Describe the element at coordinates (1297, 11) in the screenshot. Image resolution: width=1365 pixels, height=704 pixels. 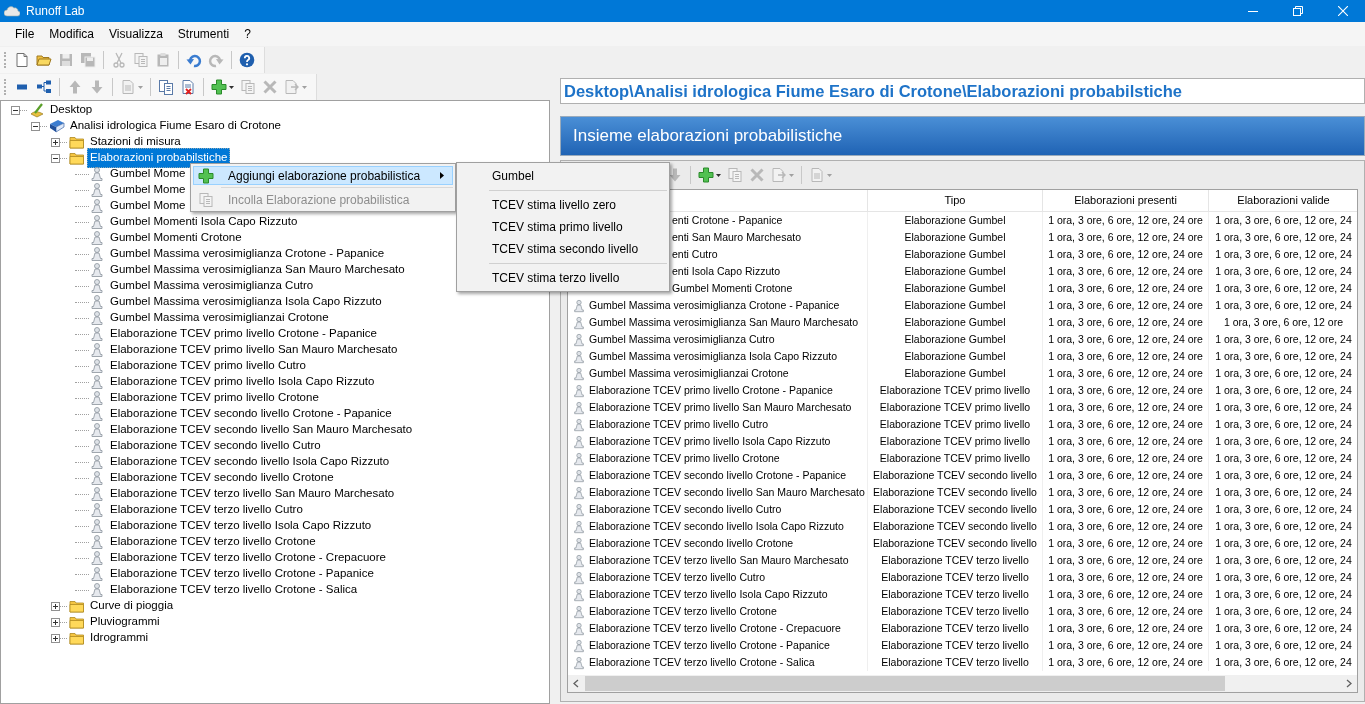
I see `restore-icon` at that location.